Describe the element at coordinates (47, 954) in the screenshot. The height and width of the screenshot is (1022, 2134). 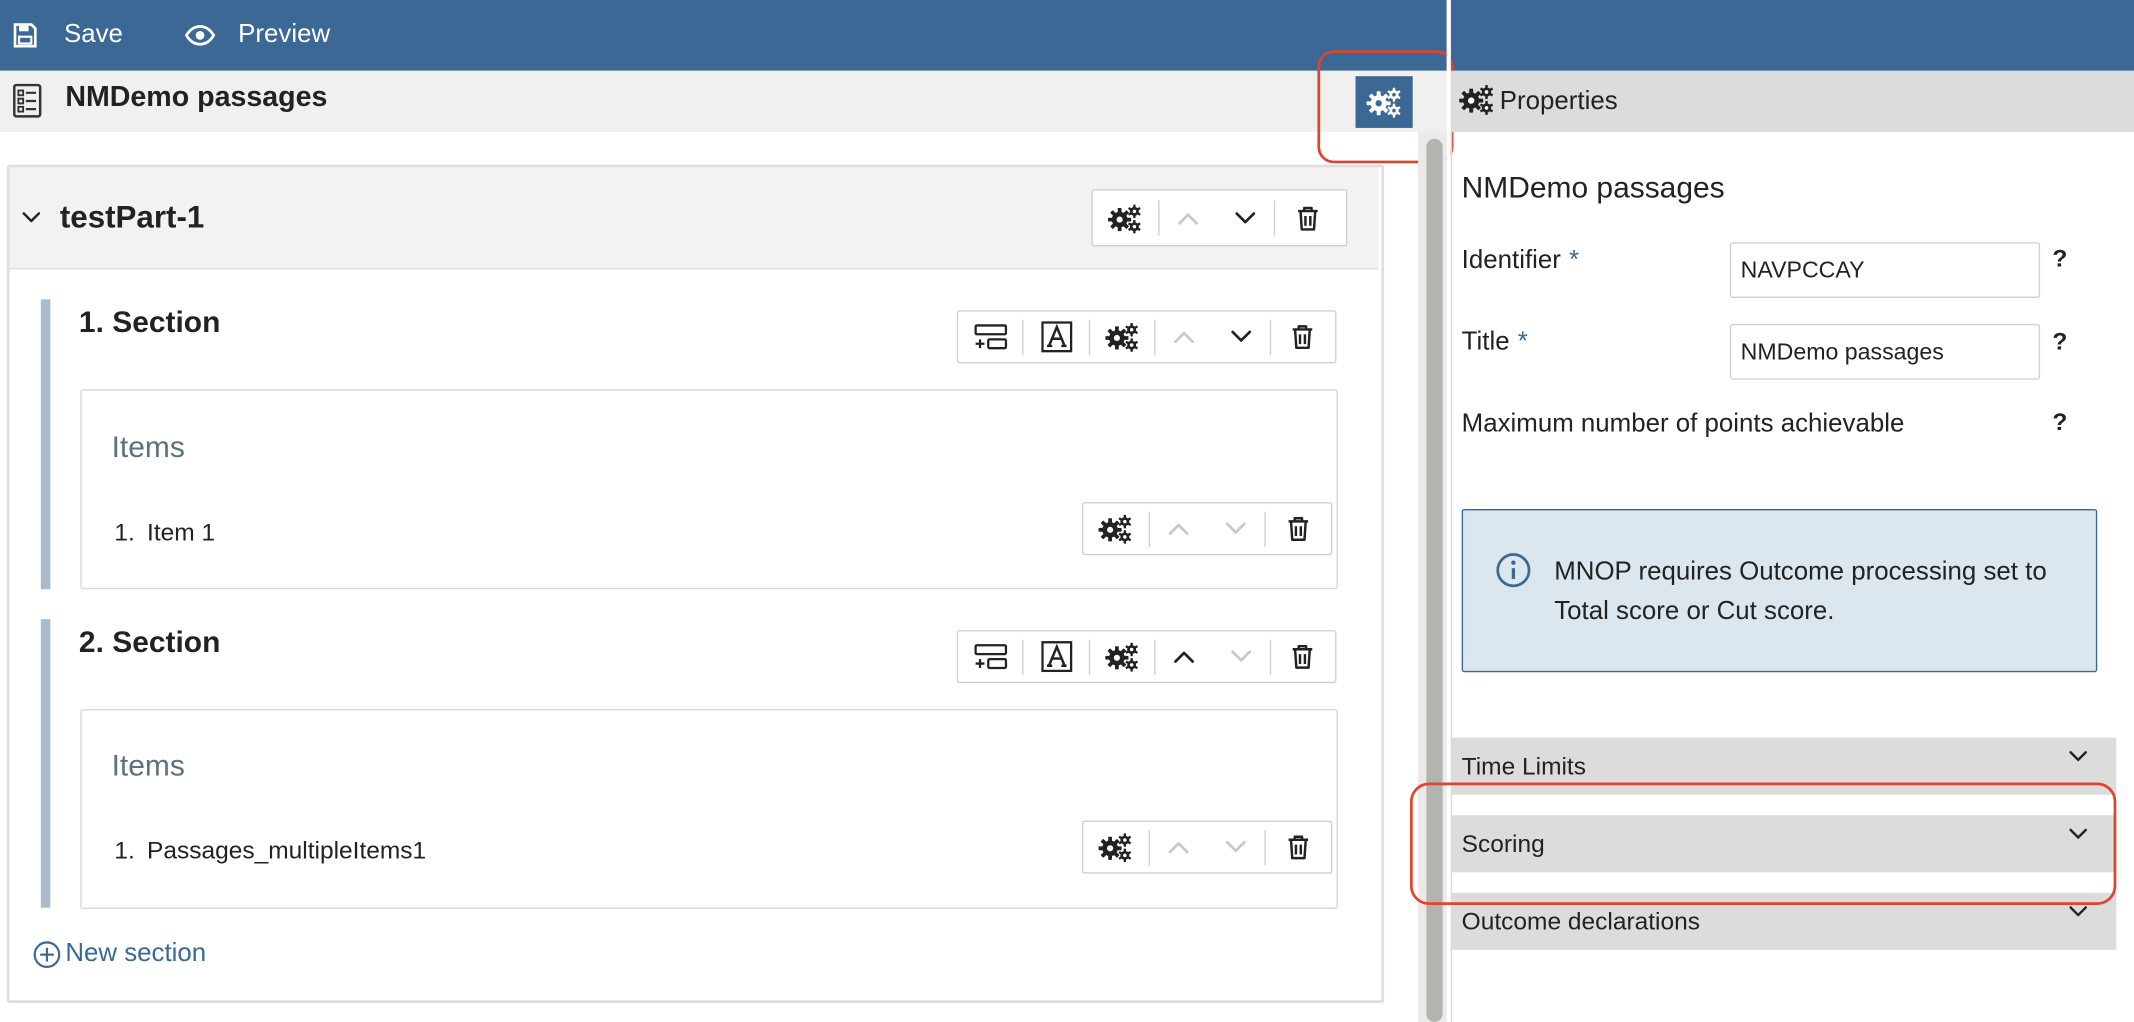
I see `plus-circle-icon` at that location.